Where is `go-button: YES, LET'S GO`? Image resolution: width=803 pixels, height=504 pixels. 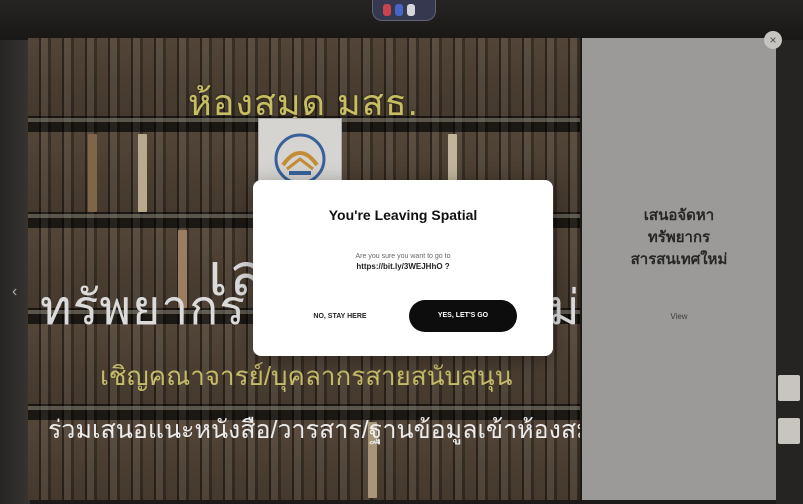 go-button: YES, LET'S GO is located at coordinates (463, 316).